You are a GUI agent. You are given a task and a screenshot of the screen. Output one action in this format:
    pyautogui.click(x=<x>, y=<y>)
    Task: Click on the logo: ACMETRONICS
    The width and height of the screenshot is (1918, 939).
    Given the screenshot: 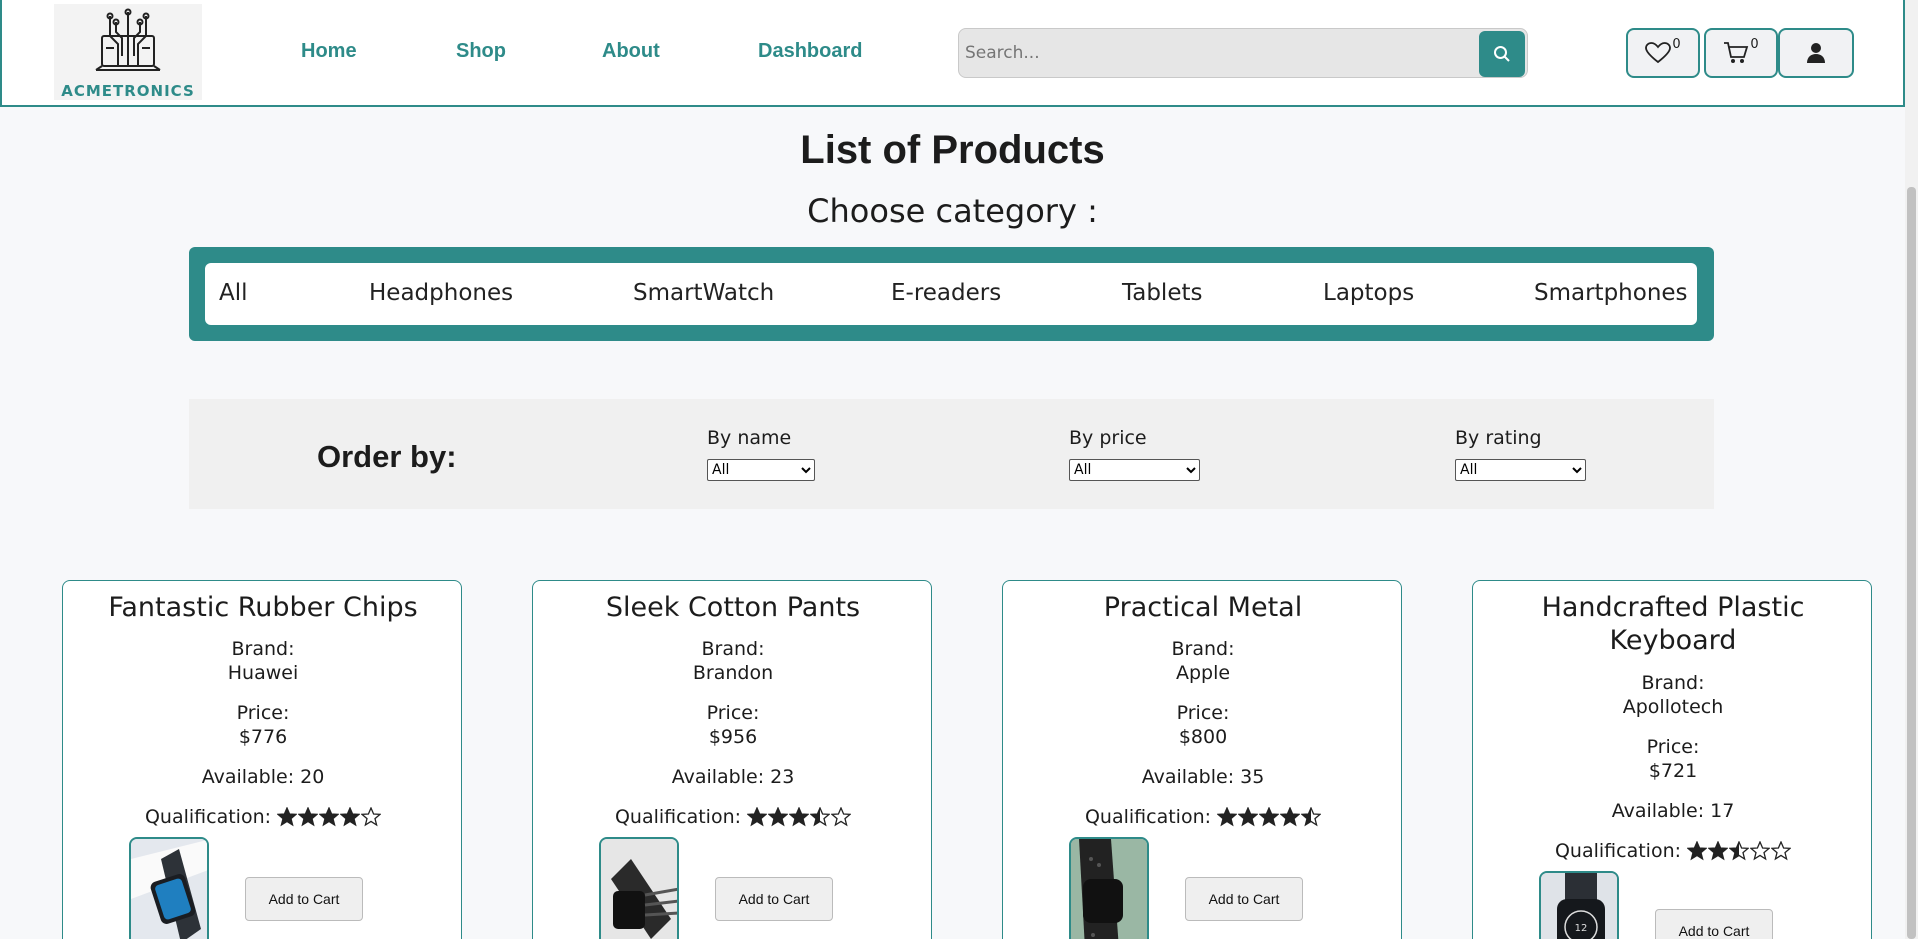 What is the action you would take?
    pyautogui.click(x=128, y=52)
    